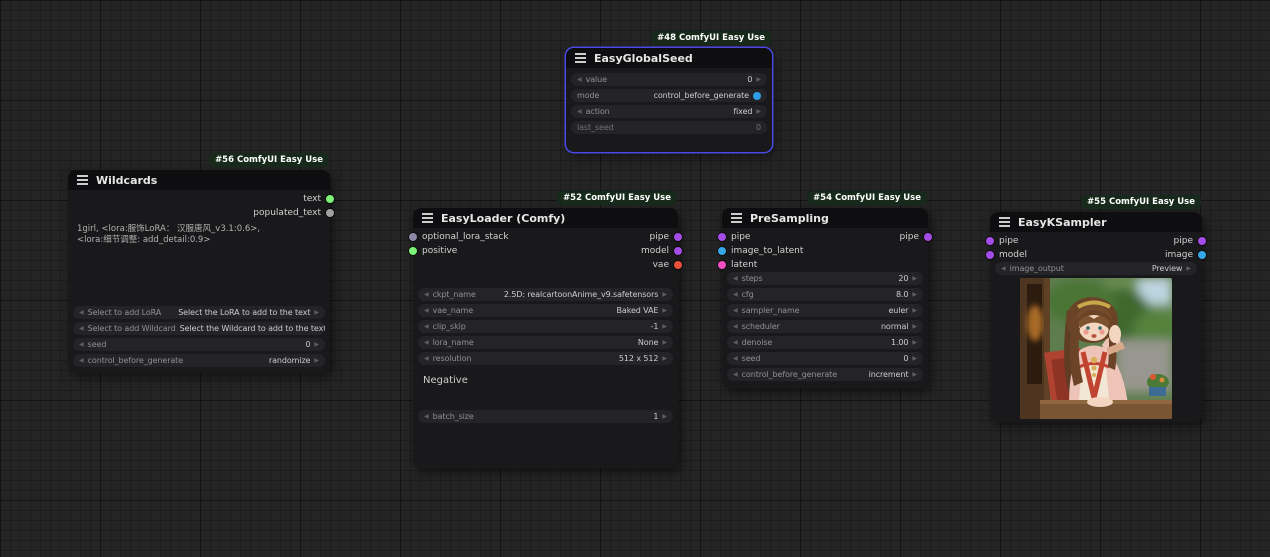 This screenshot has width=1270, height=557. I want to click on node-header: EasyGlobalSeed, so click(669, 58).